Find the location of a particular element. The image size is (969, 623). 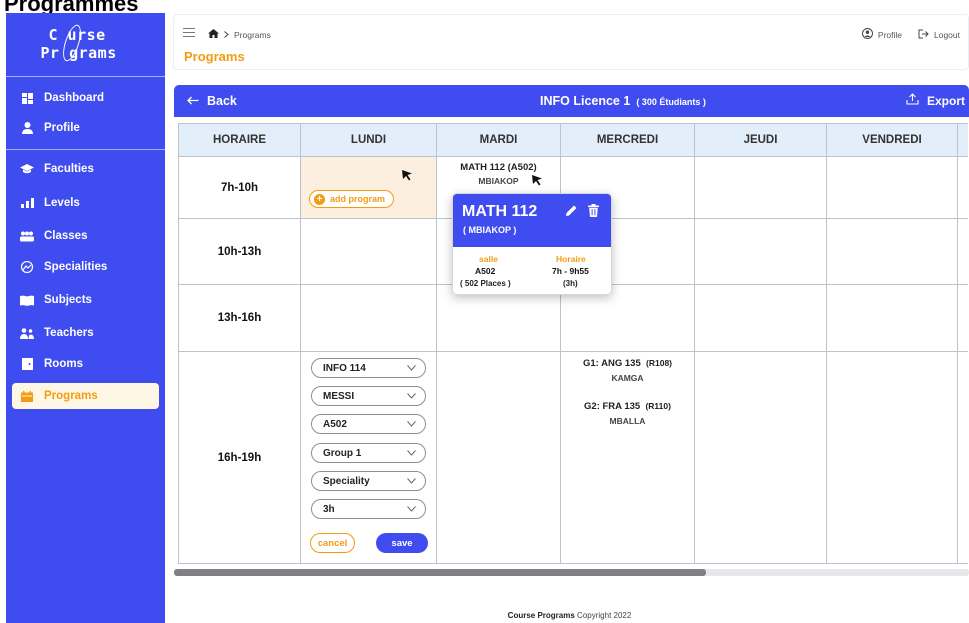

user-icon is located at coordinates (27, 128).